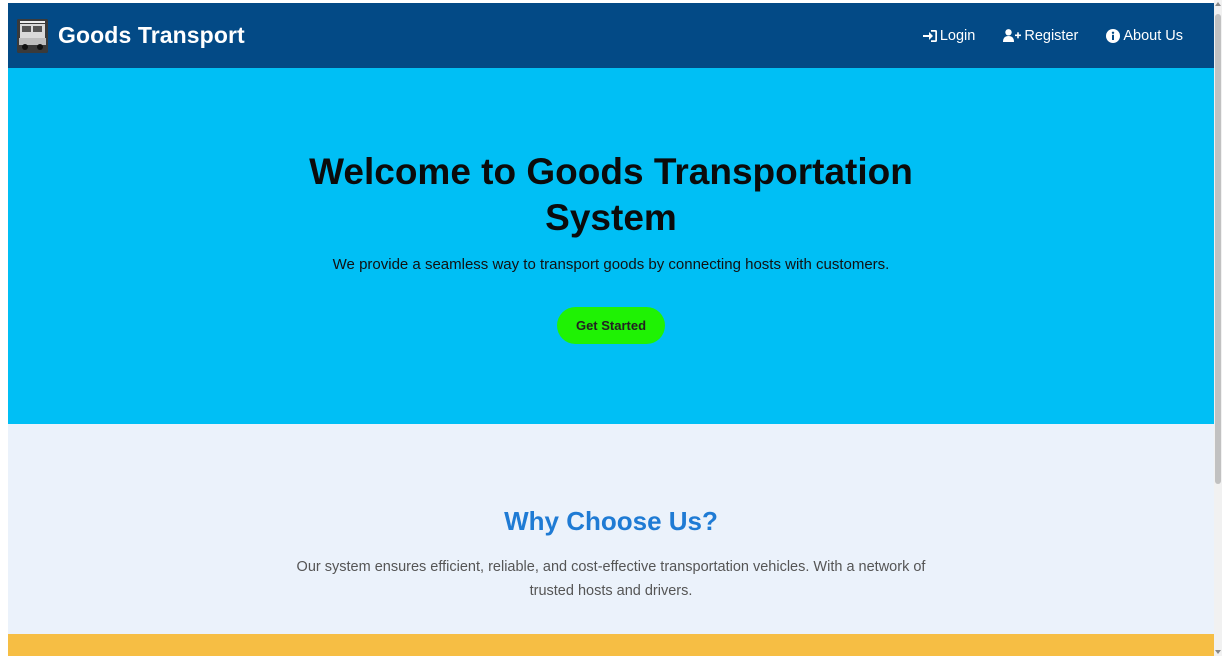  Describe the element at coordinates (611, 35) in the screenshot. I see `navbar: Goods Transport Login Register About Us` at that location.